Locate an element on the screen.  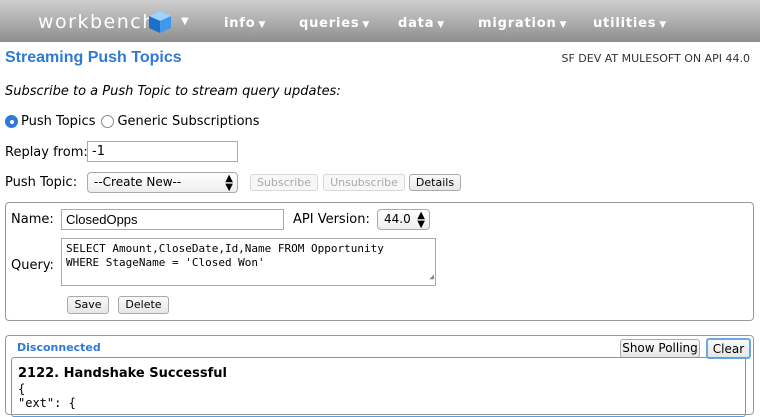
details-button: Details is located at coordinates (435, 182).